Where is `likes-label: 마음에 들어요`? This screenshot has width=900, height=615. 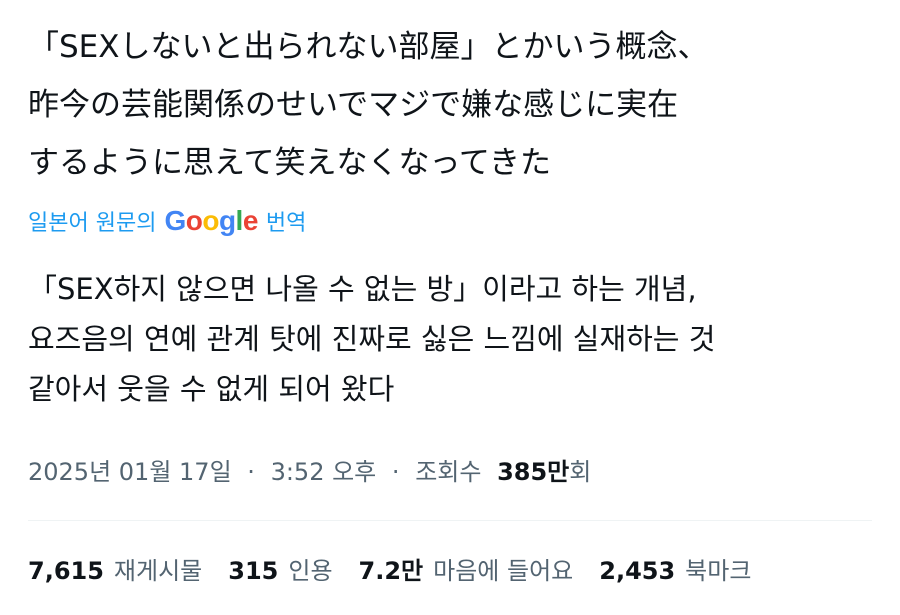 likes-label: 마음에 들어요 is located at coordinates (503, 571).